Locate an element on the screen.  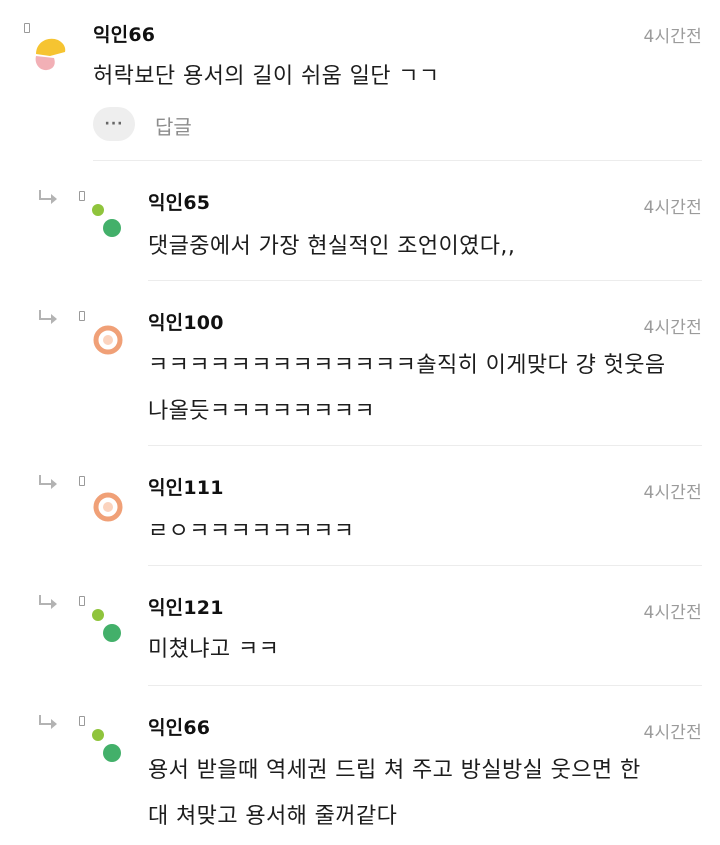
reply-button: 답글 is located at coordinates (173, 125).